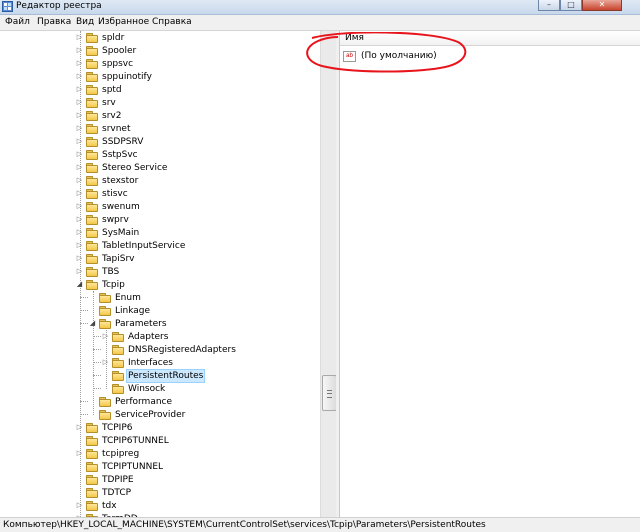 The width and height of the screenshot is (640, 532). I want to click on tree-item: ServiceProvider, so click(138, 414).